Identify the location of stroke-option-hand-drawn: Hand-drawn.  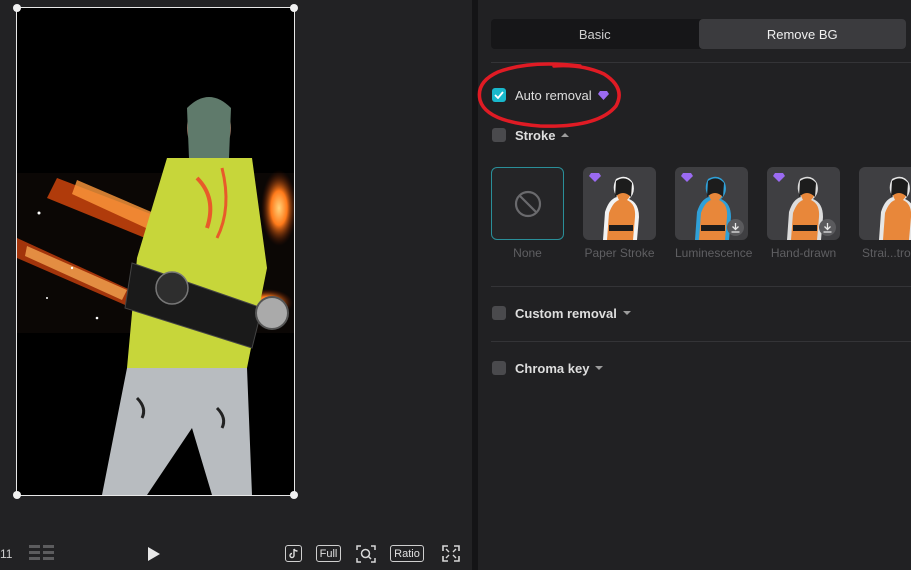
(803, 213).